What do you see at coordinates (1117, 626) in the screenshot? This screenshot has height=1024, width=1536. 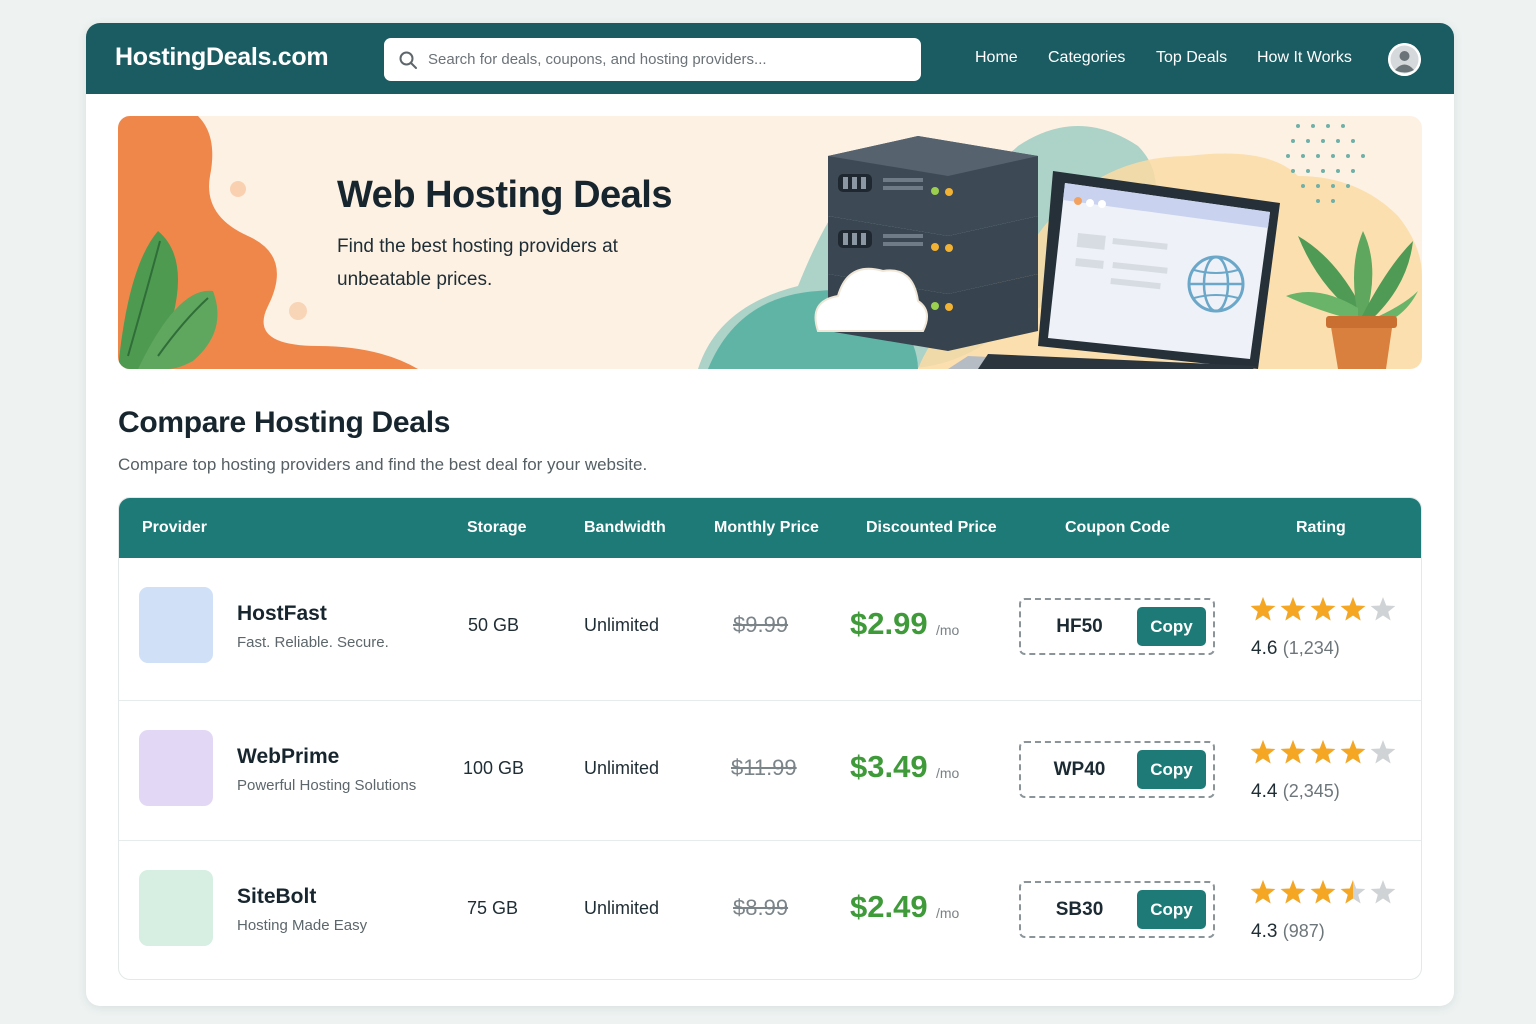 I see `coupon-box: HF50 Copy` at bounding box center [1117, 626].